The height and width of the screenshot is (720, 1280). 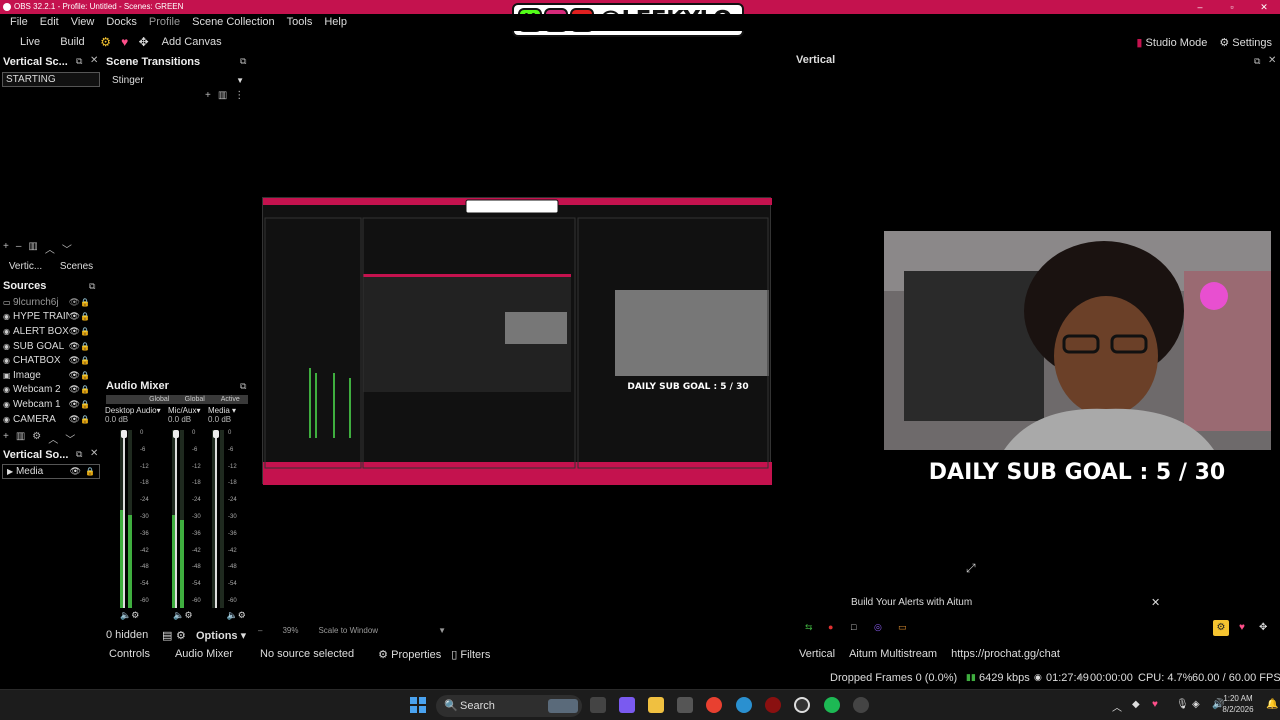 What do you see at coordinates (348, 630) in the screenshot?
I see `scale-mode-select: Scale to Window` at bounding box center [348, 630].